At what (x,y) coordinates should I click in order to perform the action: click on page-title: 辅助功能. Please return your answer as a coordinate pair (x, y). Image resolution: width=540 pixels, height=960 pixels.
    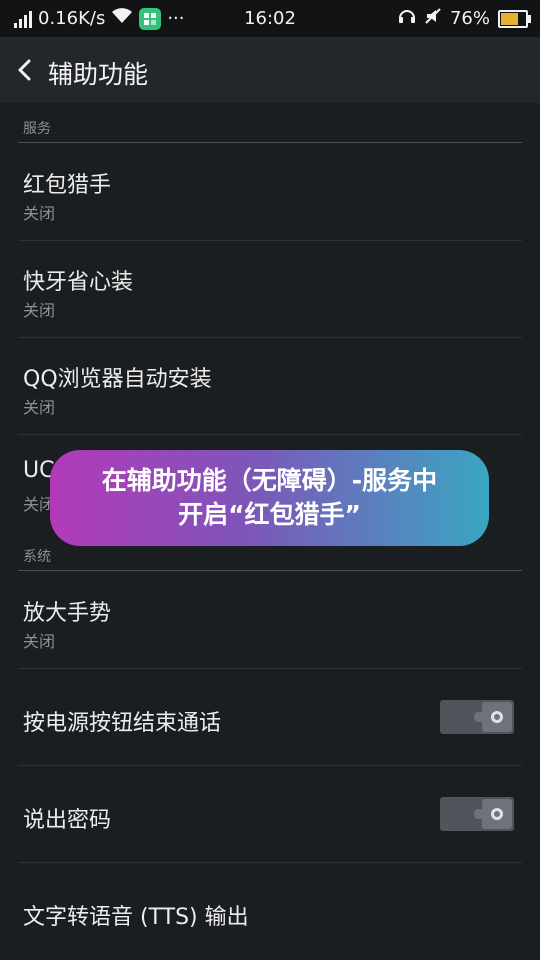
    Looking at the image, I should click on (98, 74).